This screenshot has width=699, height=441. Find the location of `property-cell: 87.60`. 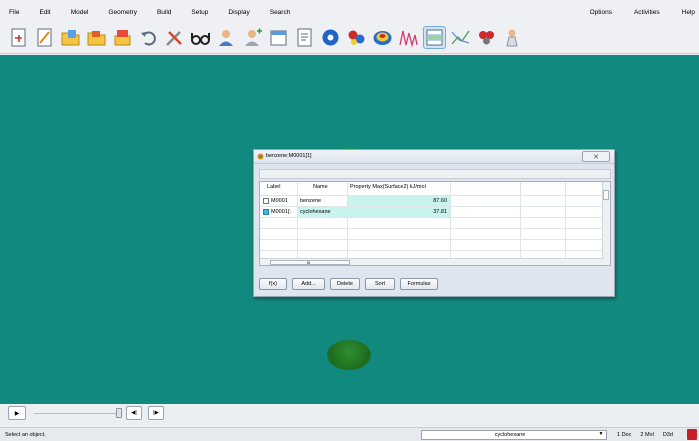

property-cell: 87.60 is located at coordinates (399, 201).